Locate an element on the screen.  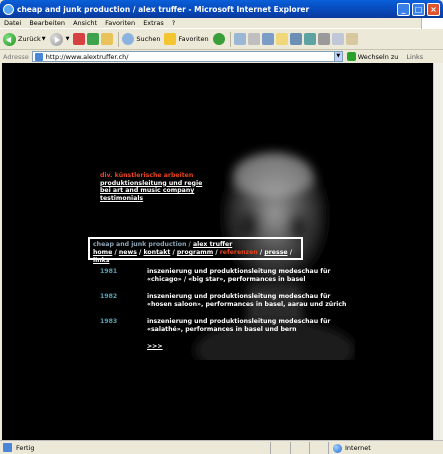
mail-icon is located at coordinates (239, 39).